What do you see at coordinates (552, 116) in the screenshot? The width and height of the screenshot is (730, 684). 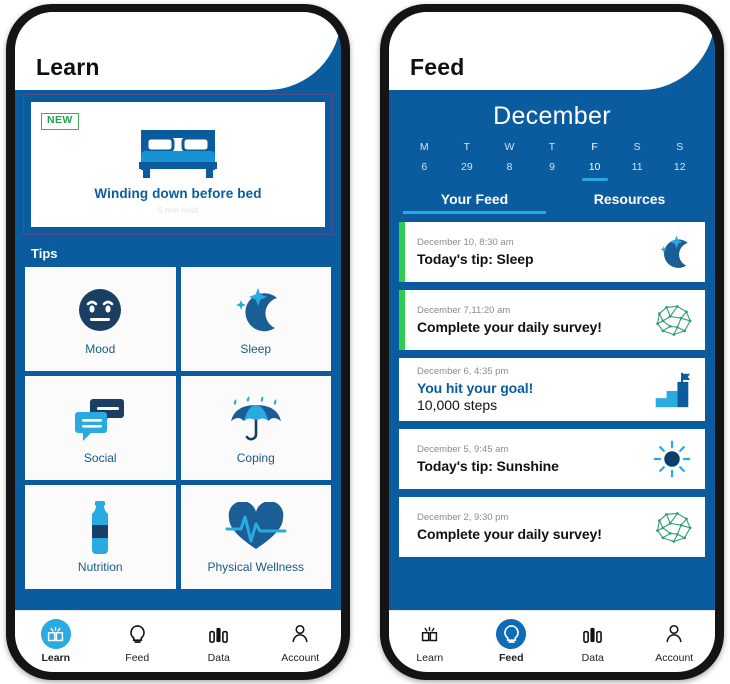 I see `month-label: December` at bounding box center [552, 116].